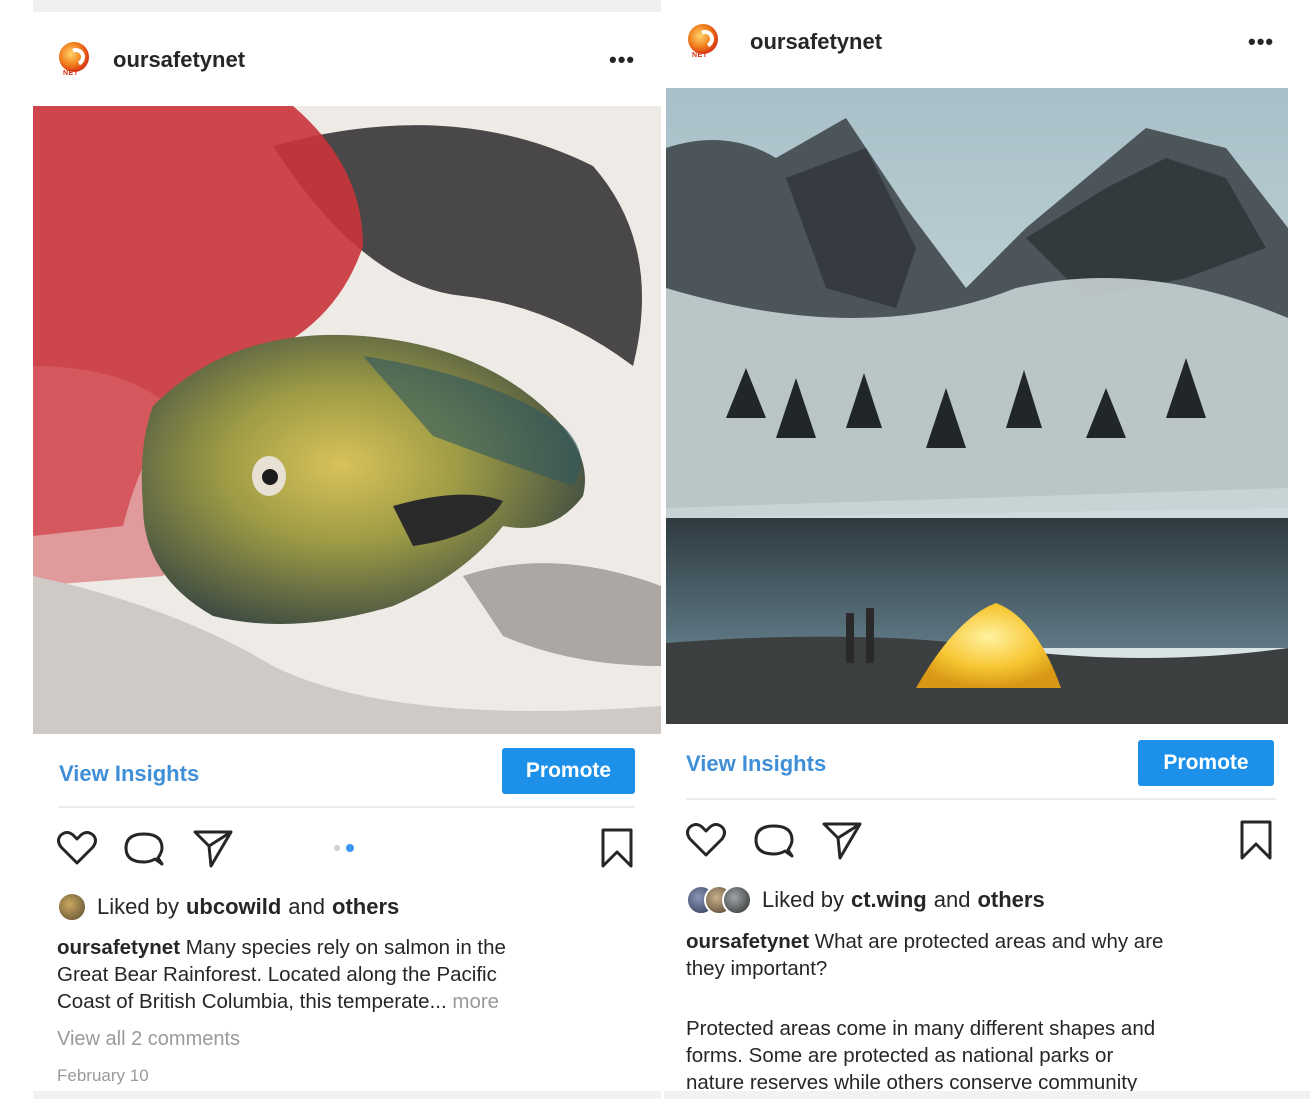 This screenshot has width=1315, height=1099. Describe the element at coordinates (350, 848) in the screenshot. I see `carousel-dot-active` at that location.